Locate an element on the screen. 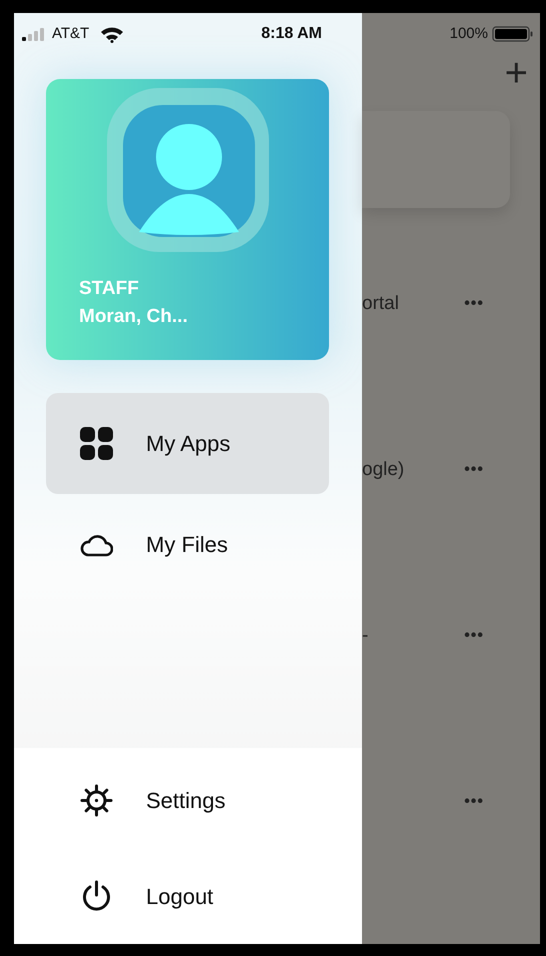 The width and height of the screenshot is (546, 956). wifi-icon is located at coordinates (112, 34).